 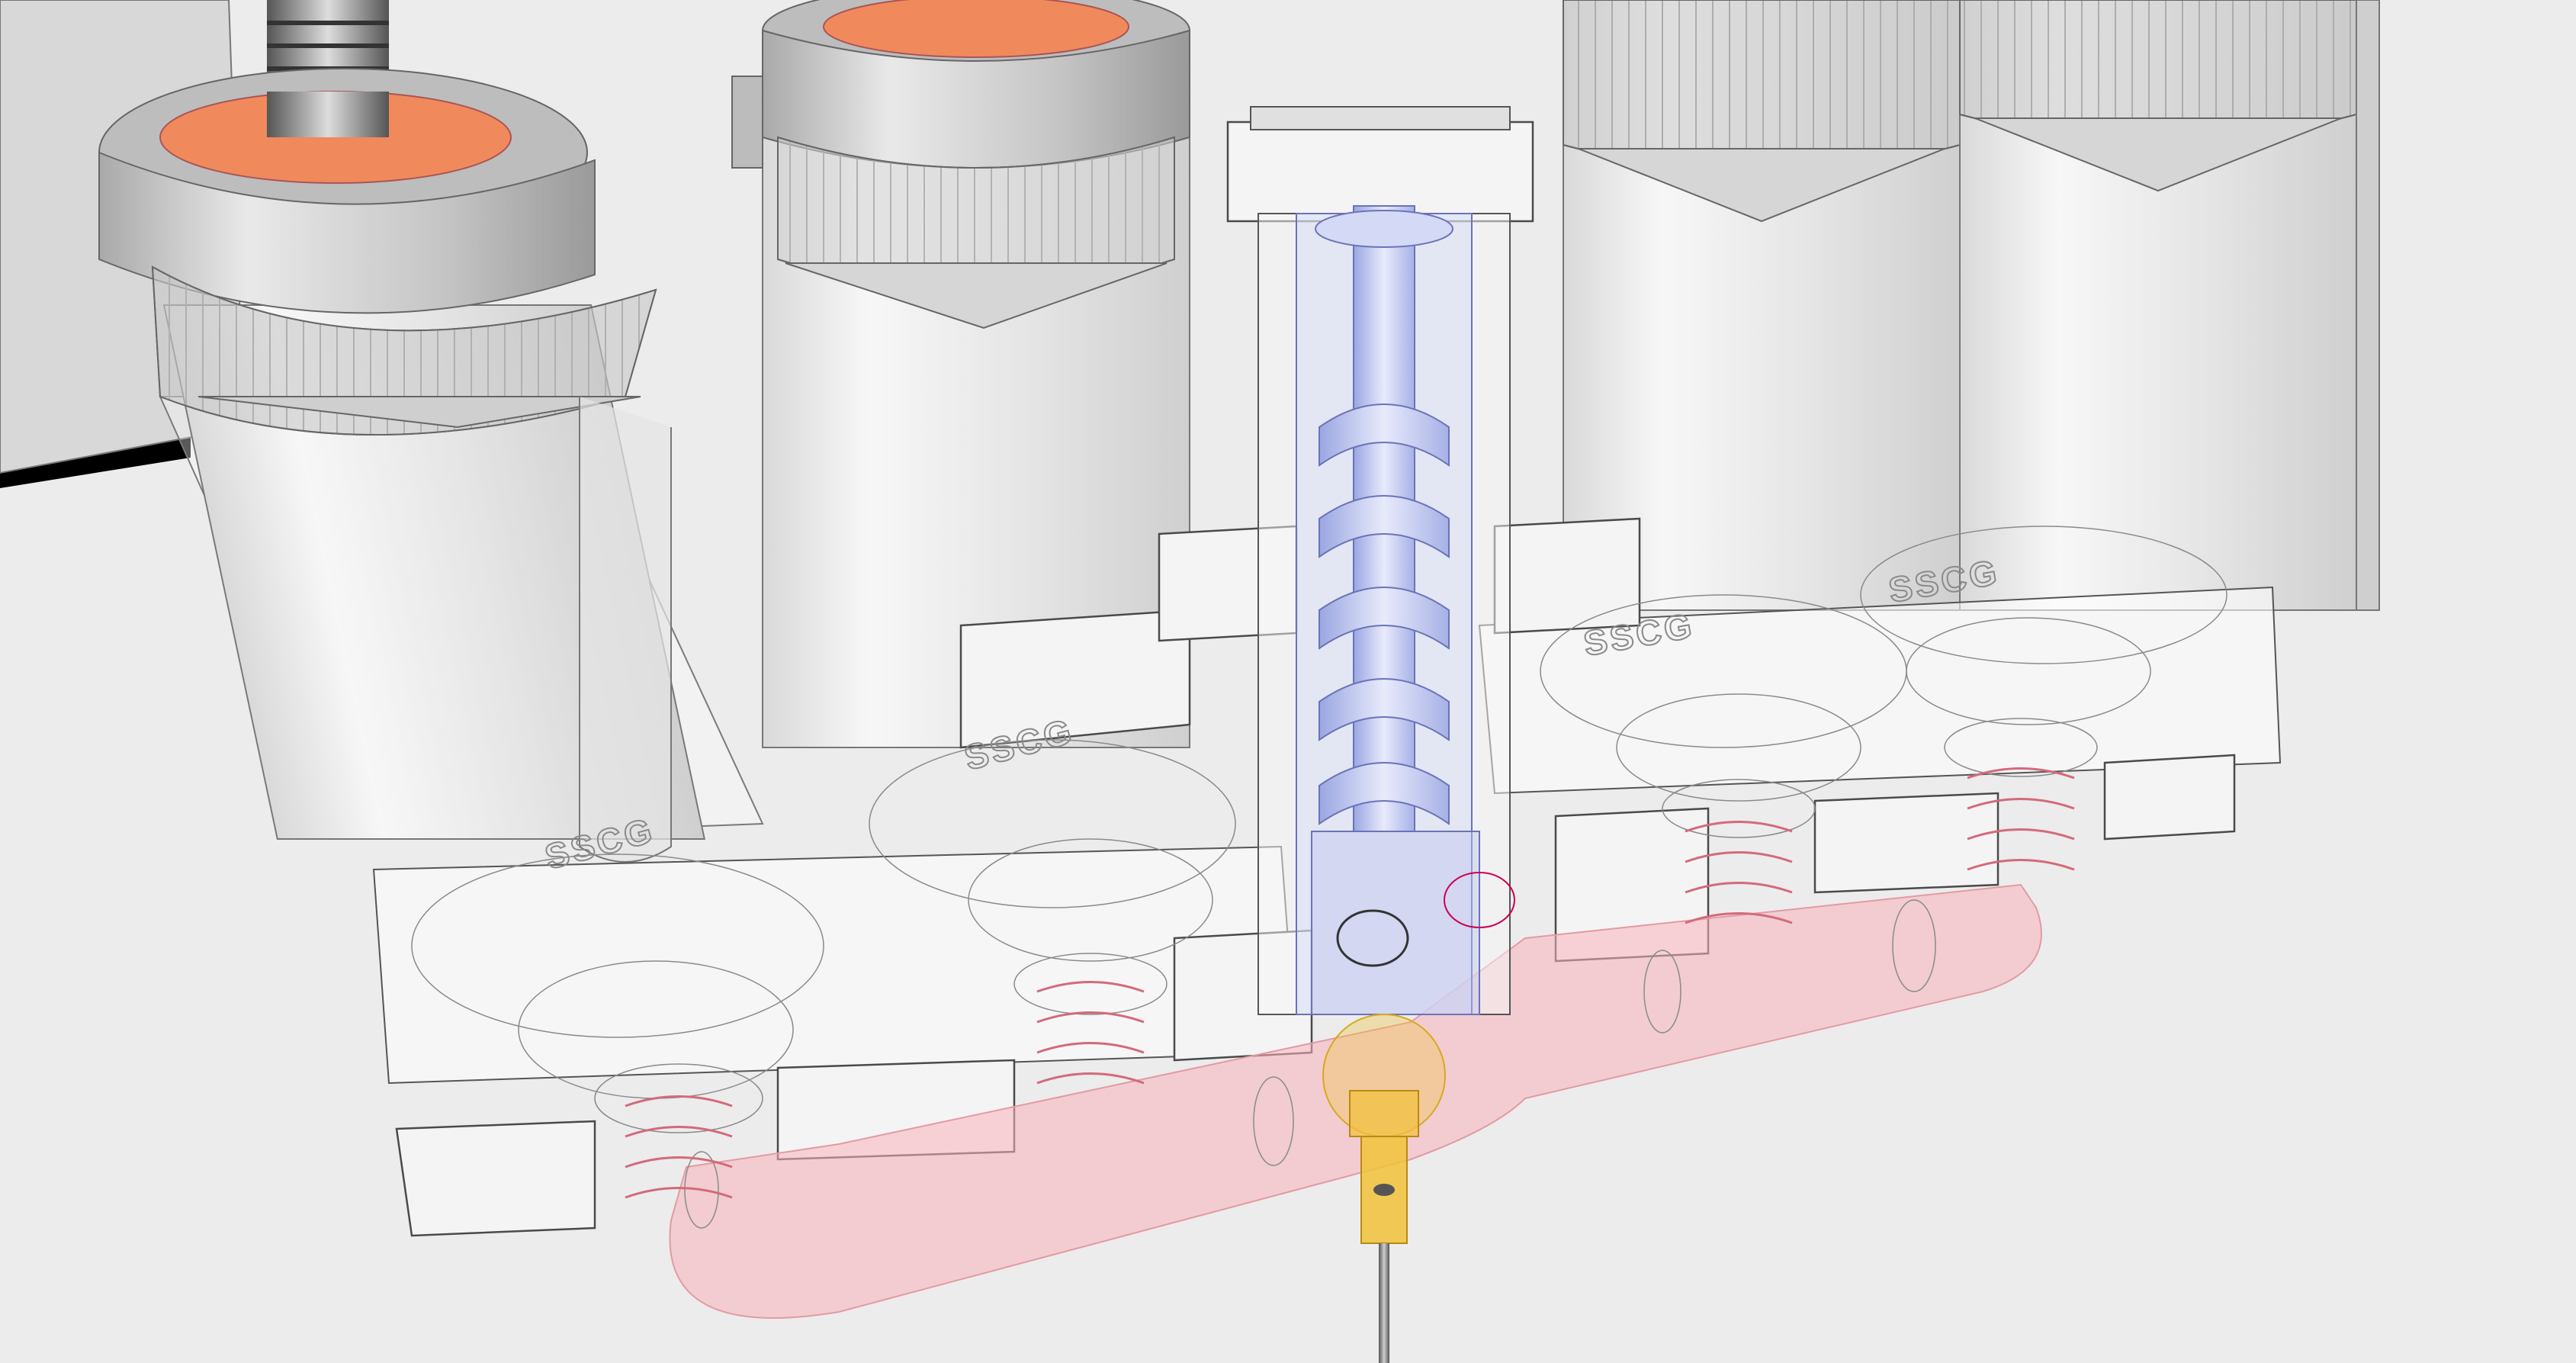 What do you see at coordinates (976, 29) in the screenshot?
I see `cap-orange-disc` at bounding box center [976, 29].